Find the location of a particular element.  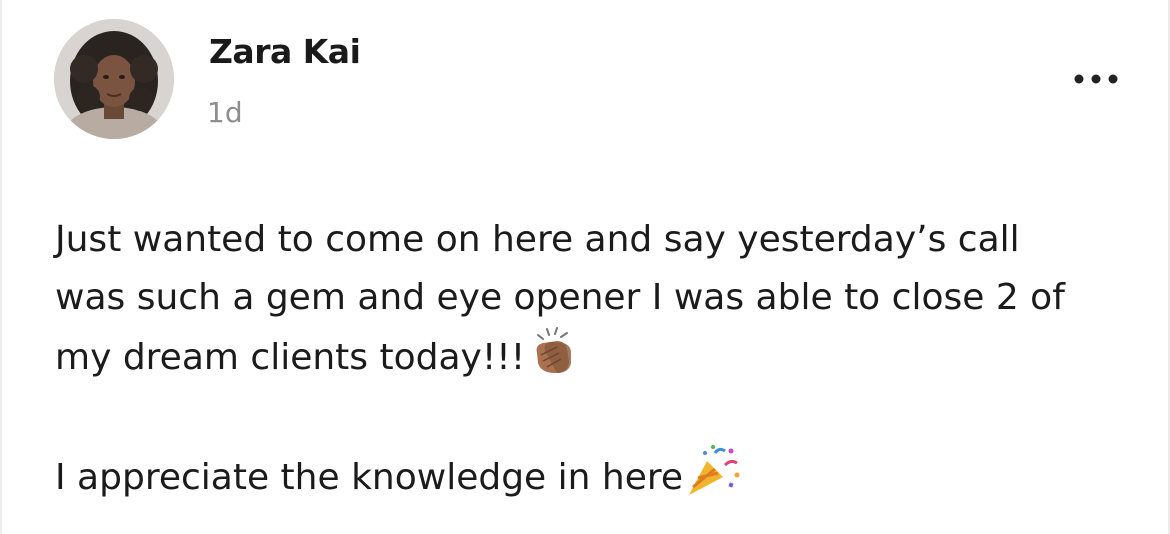

more-horizontal-icon is located at coordinates (1096, 79).